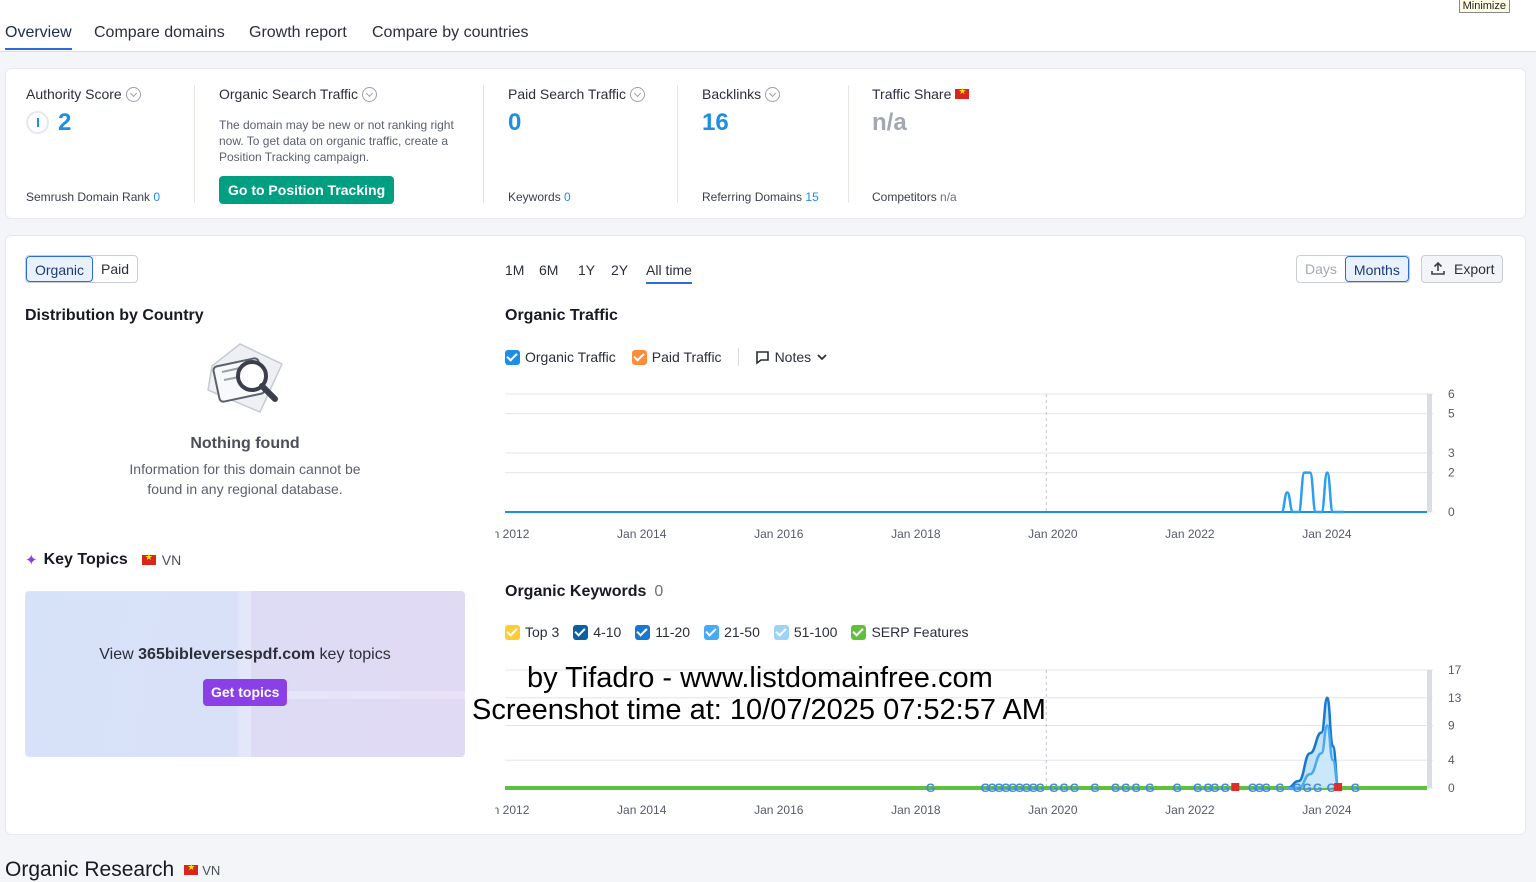  I want to click on tab-compare-domains: Compare domains, so click(159, 36).